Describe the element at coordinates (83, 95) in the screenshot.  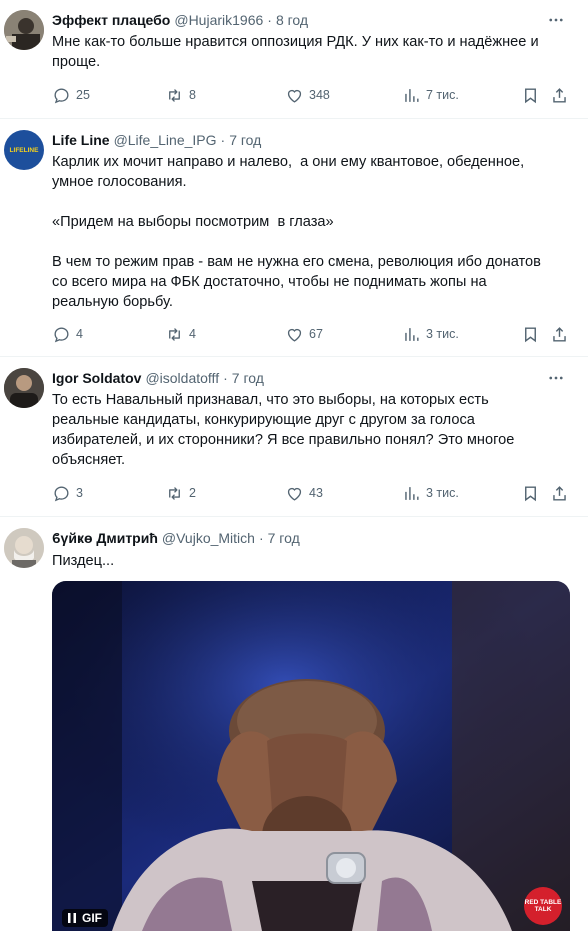
I see `reply-count: 25` at that location.